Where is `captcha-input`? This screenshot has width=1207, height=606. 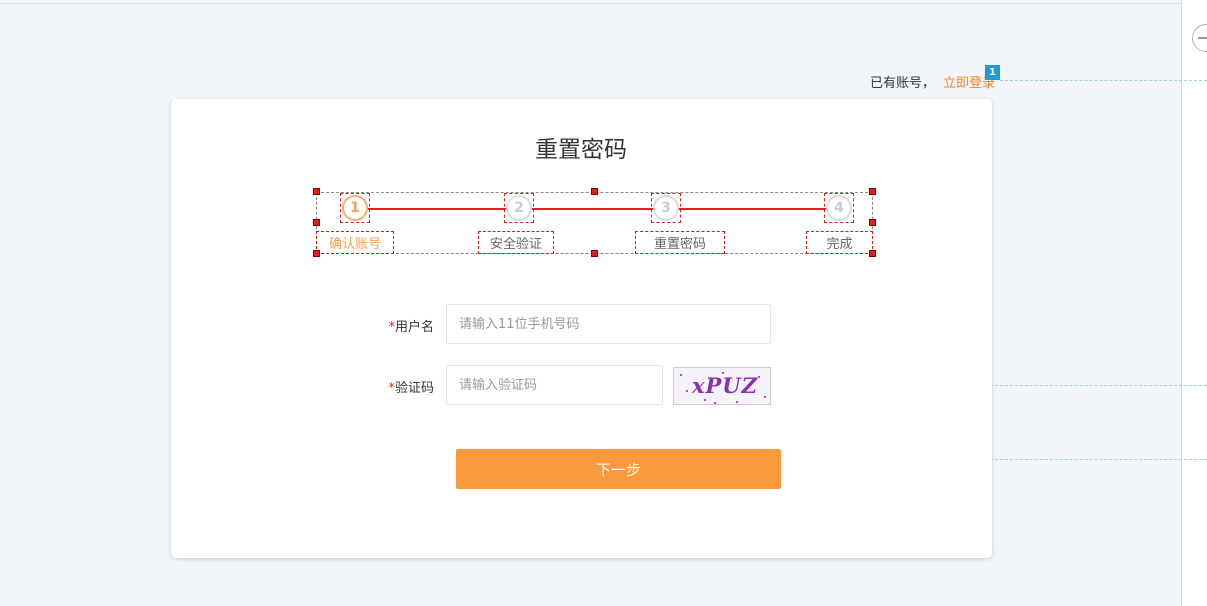
captcha-input is located at coordinates (554, 385).